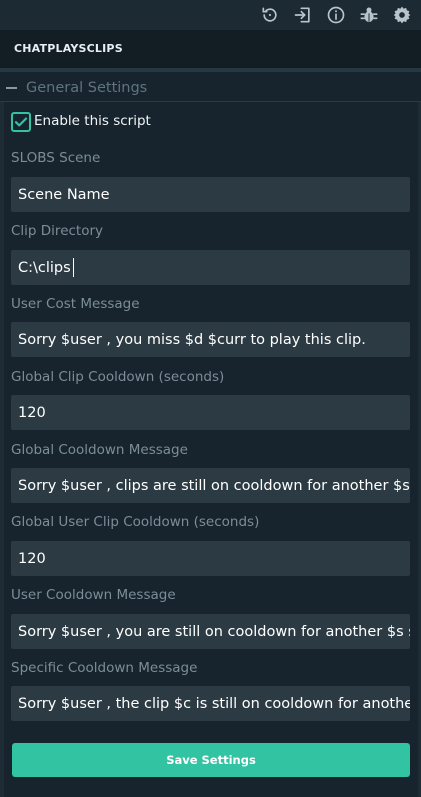 This screenshot has height=797, width=421. What do you see at coordinates (210, 88) in the screenshot?
I see `section-header-general-settings: General Settings` at bounding box center [210, 88].